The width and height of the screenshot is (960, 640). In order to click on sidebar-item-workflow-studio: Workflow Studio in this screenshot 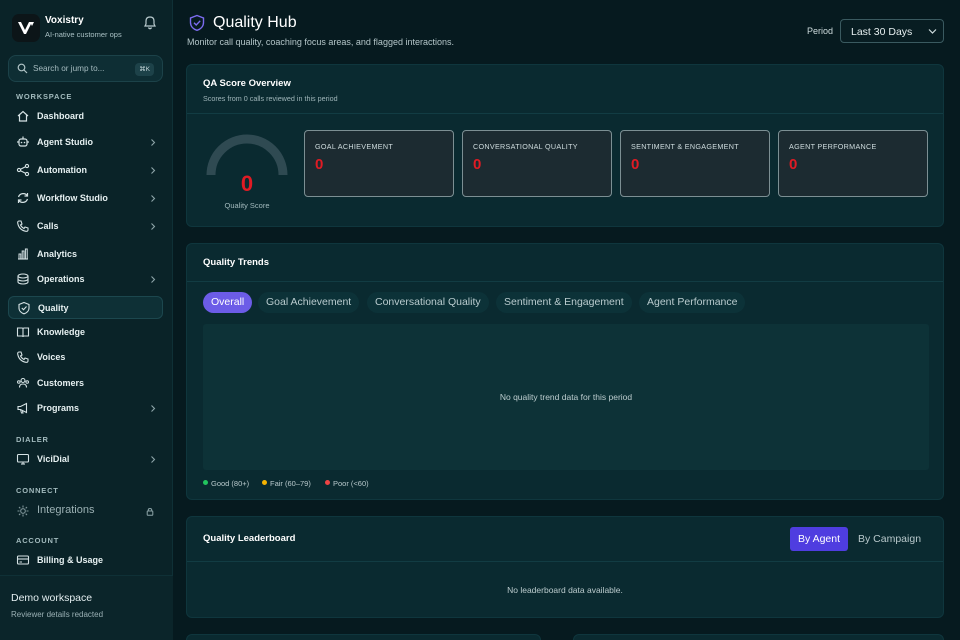, I will do `click(85, 198)`.